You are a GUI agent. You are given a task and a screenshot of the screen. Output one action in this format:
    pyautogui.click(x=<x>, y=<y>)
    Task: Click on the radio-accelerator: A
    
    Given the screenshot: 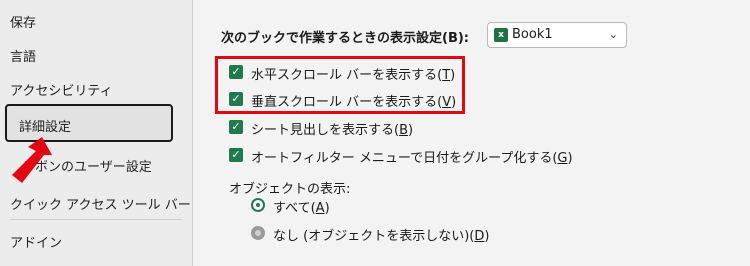 What is the action you would take?
    pyautogui.click(x=320, y=208)
    